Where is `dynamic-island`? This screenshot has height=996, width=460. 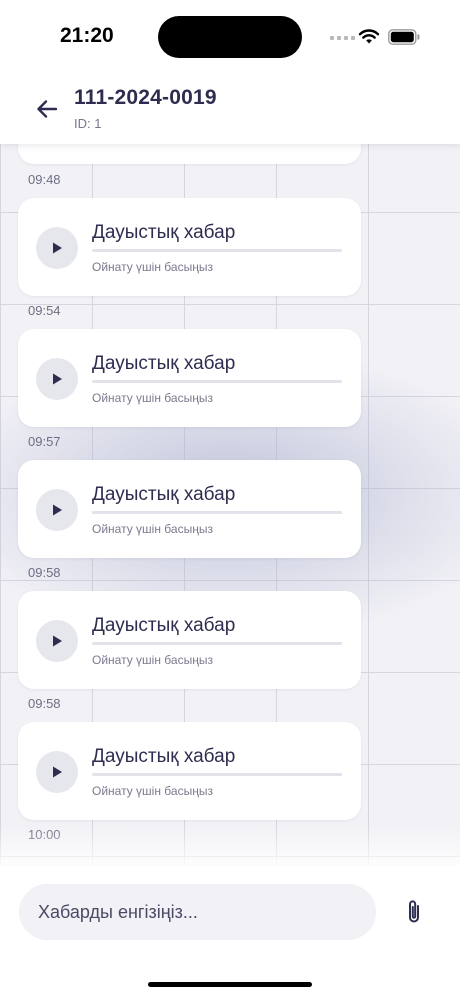
dynamic-island is located at coordinates (230, 37).